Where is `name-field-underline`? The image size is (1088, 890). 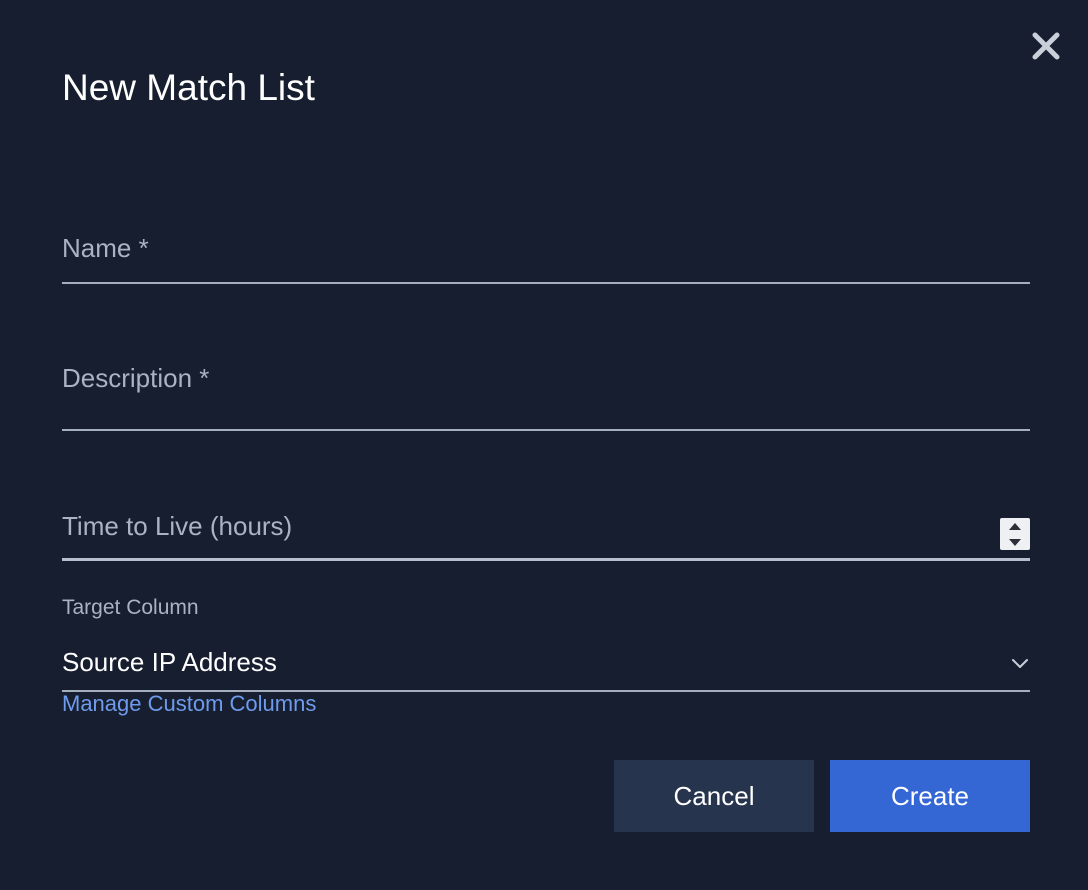 name-field-underline is located at coordinates (546, 283).